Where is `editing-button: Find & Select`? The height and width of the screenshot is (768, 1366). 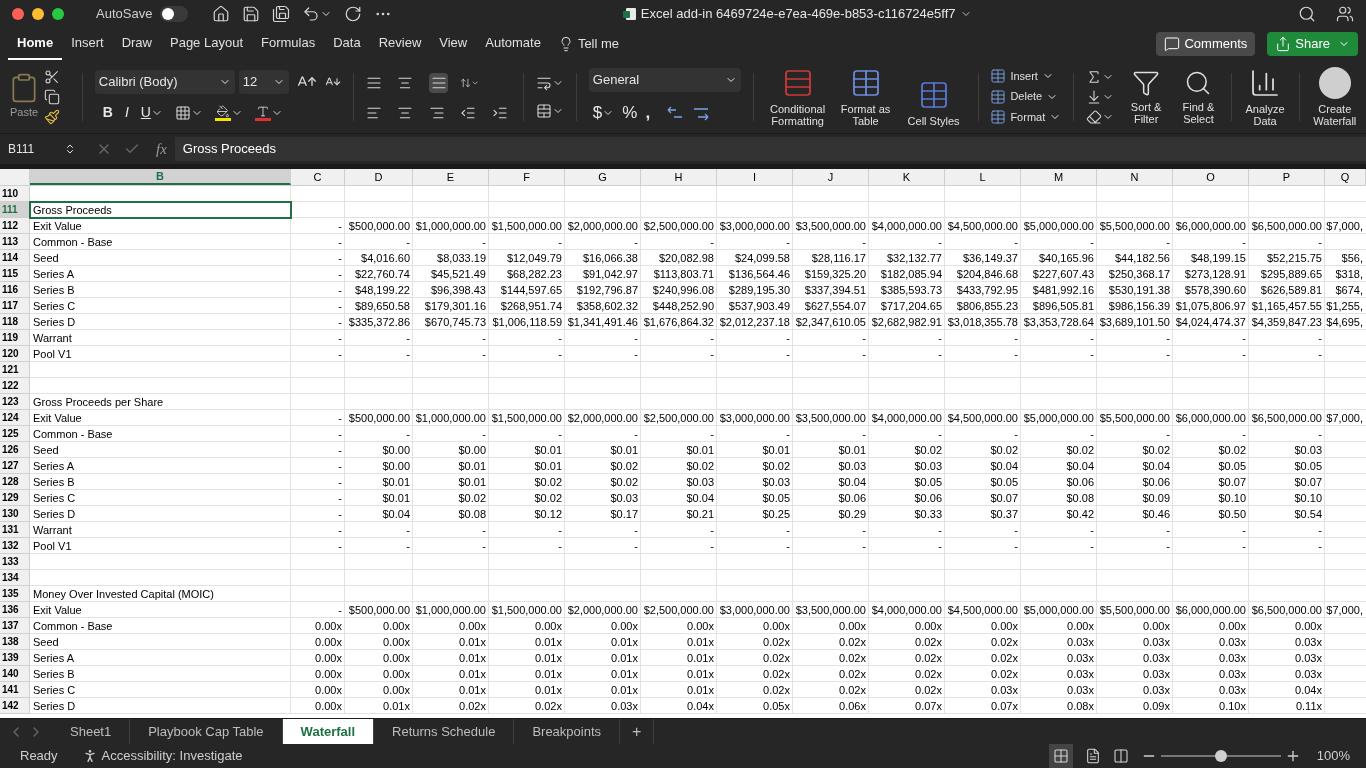 editing-button: Find & Select is located at coordinates (1198, 96).